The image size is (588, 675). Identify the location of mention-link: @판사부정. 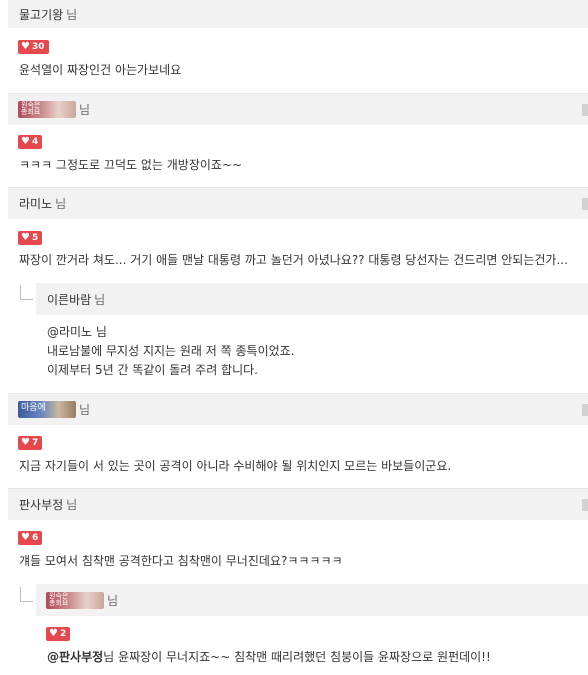
(75, 657).